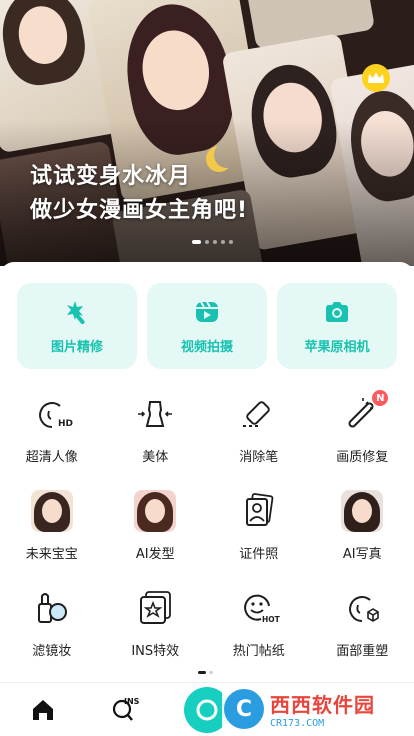  I want to click on photo-retouch-button: 图片精修, so click(77, 326).